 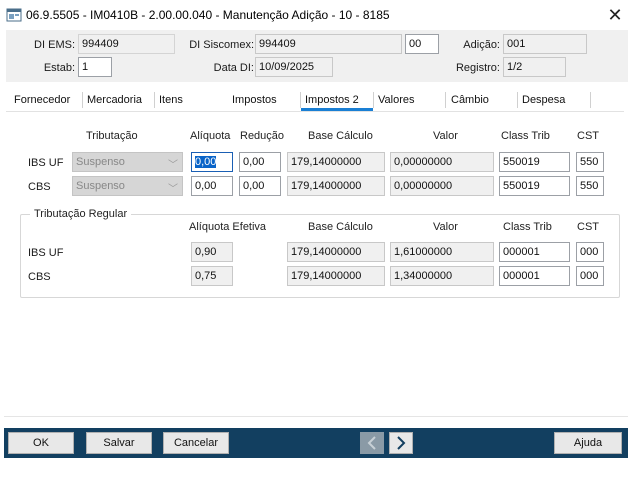 What do you see at coordinates (477, 68) in the screenshot?
I see `registro-label: Registro:` at bounding box center [477, 68].